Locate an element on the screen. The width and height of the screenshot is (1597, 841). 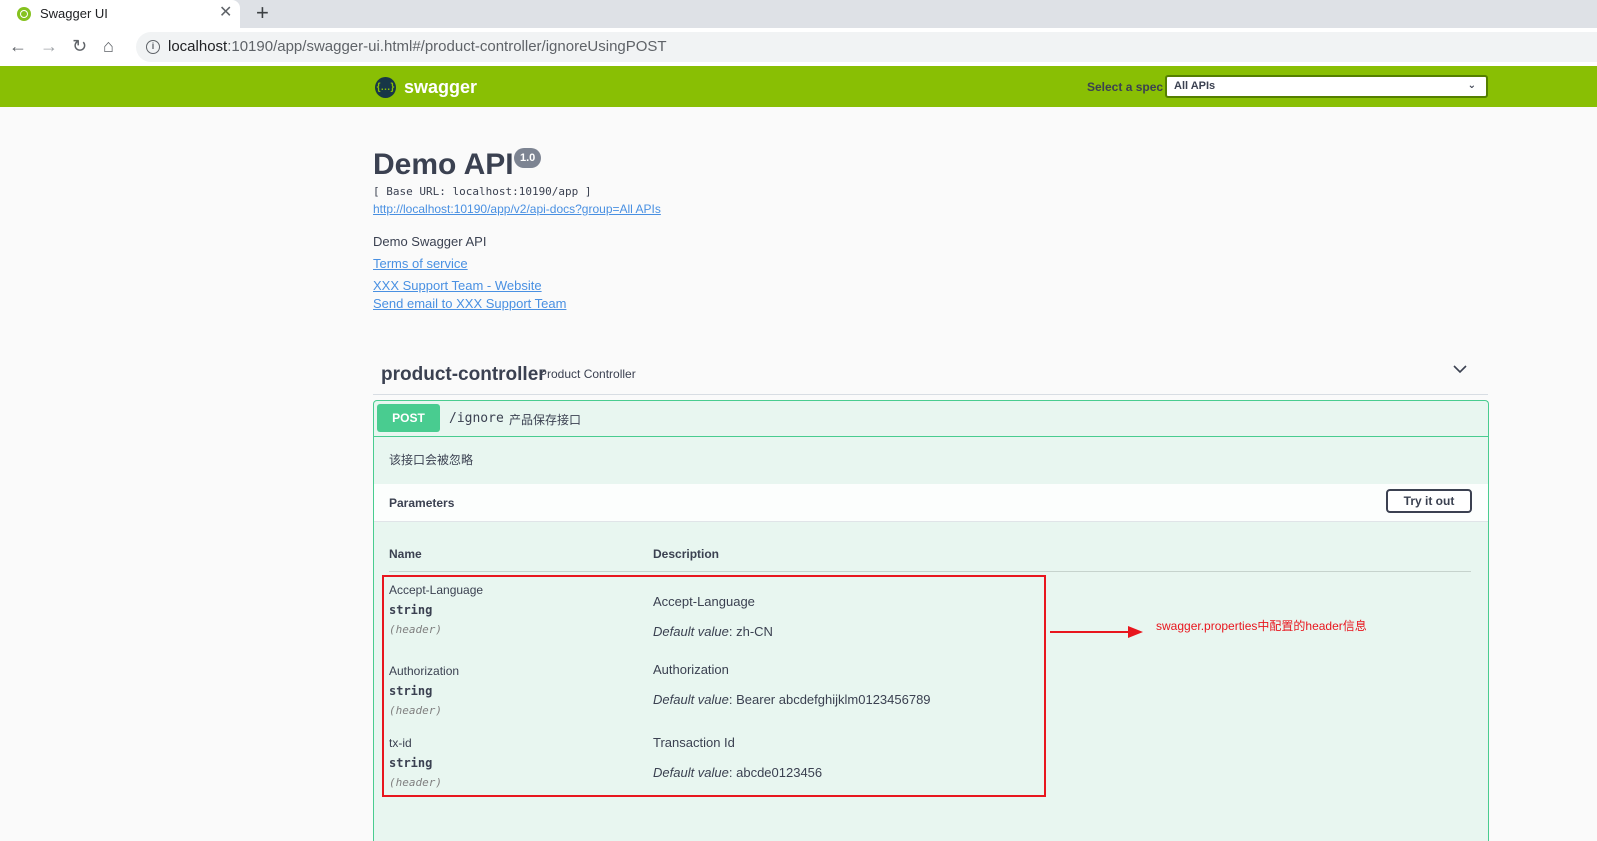
api-title: Demo API is located at coordinates (443, 164).